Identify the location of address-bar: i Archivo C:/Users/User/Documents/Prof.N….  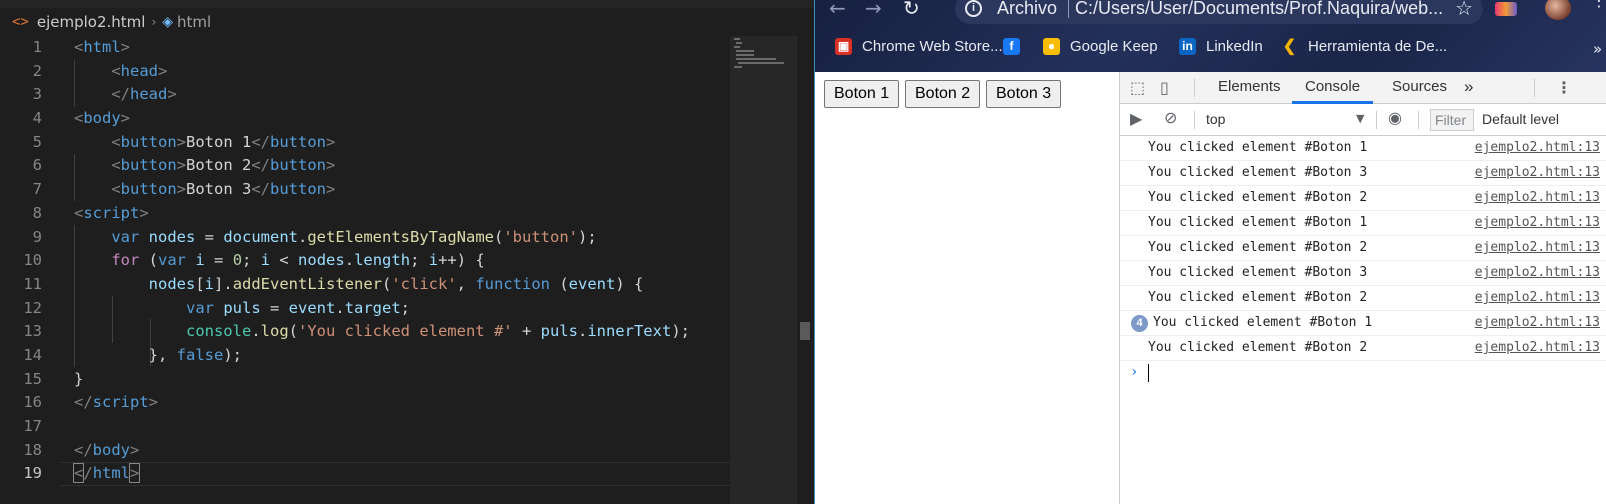
(1219, 12).